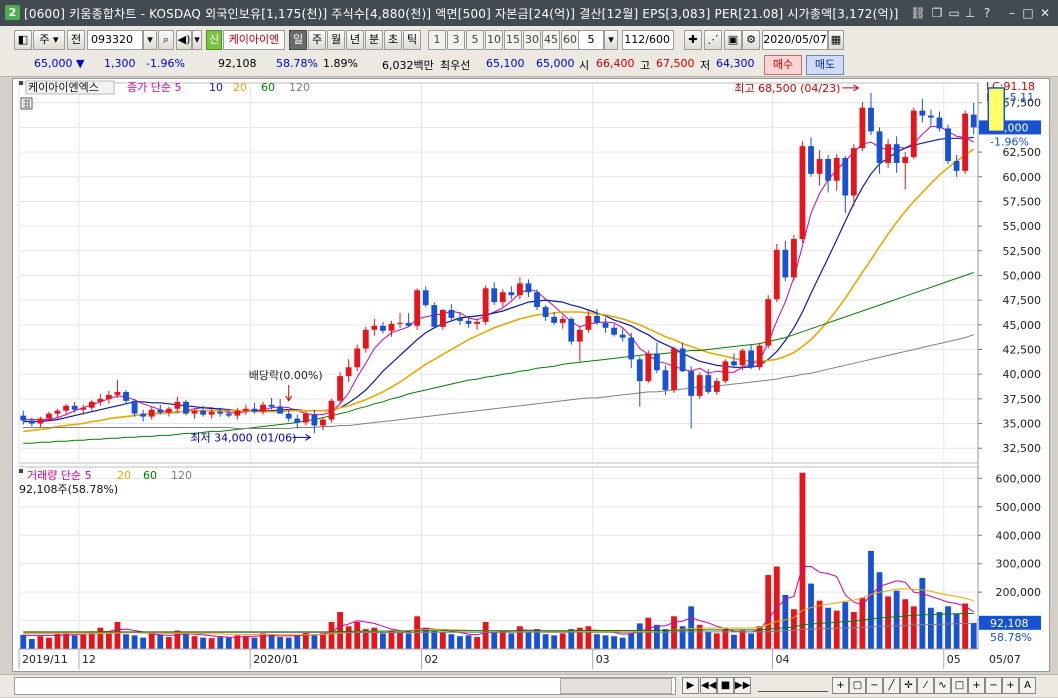 This screenshot has height=698, width=1058. I want to click on high-price: 67,500, so click(675, 63).